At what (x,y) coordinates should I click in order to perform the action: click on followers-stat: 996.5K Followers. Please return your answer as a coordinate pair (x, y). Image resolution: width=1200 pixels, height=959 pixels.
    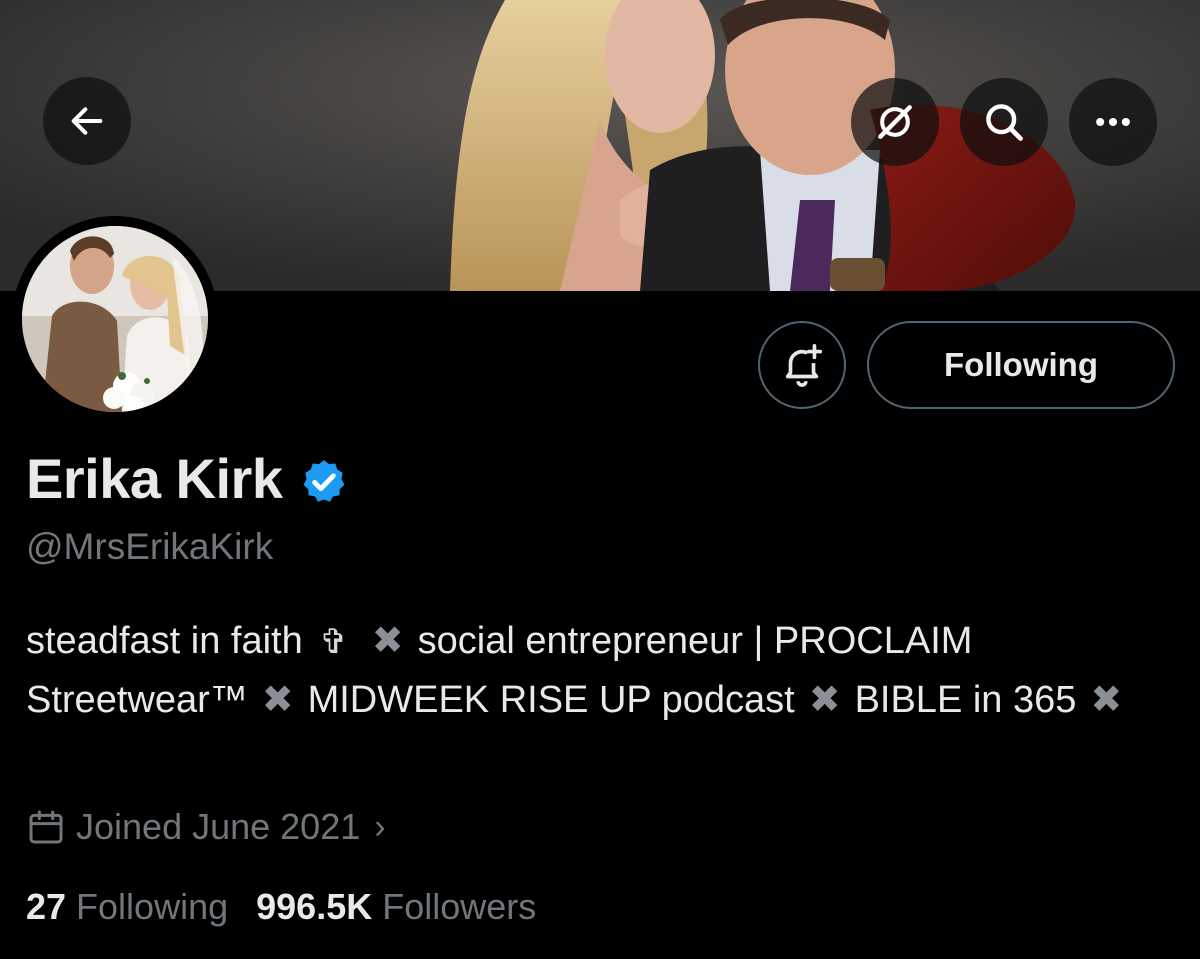
    Looking at the image, I should click on (396, 907).